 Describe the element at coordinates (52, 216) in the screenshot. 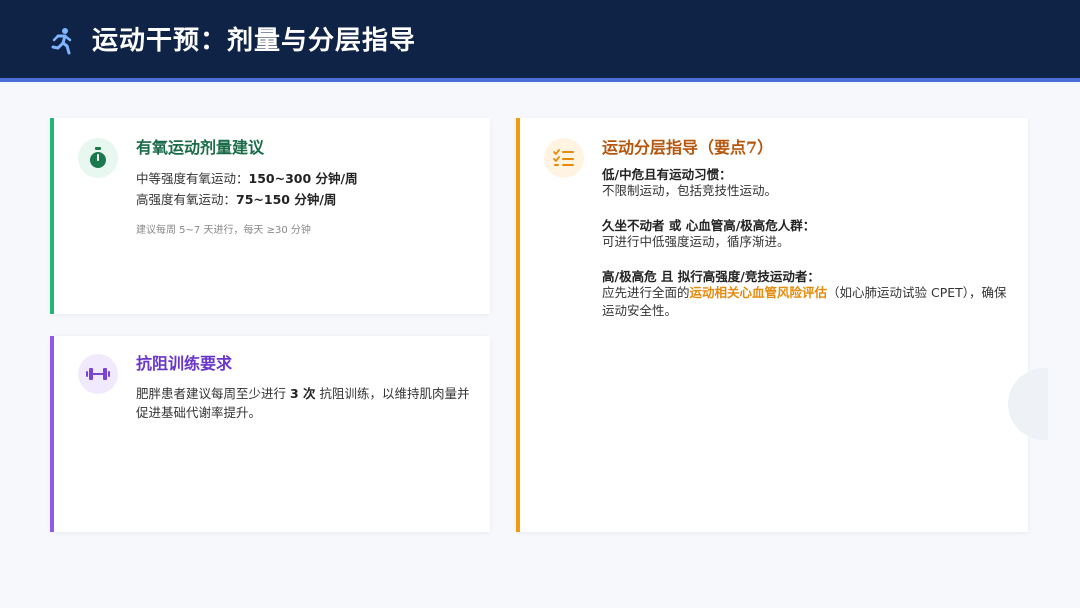

I see `aerobic-accent-bar` at that location.